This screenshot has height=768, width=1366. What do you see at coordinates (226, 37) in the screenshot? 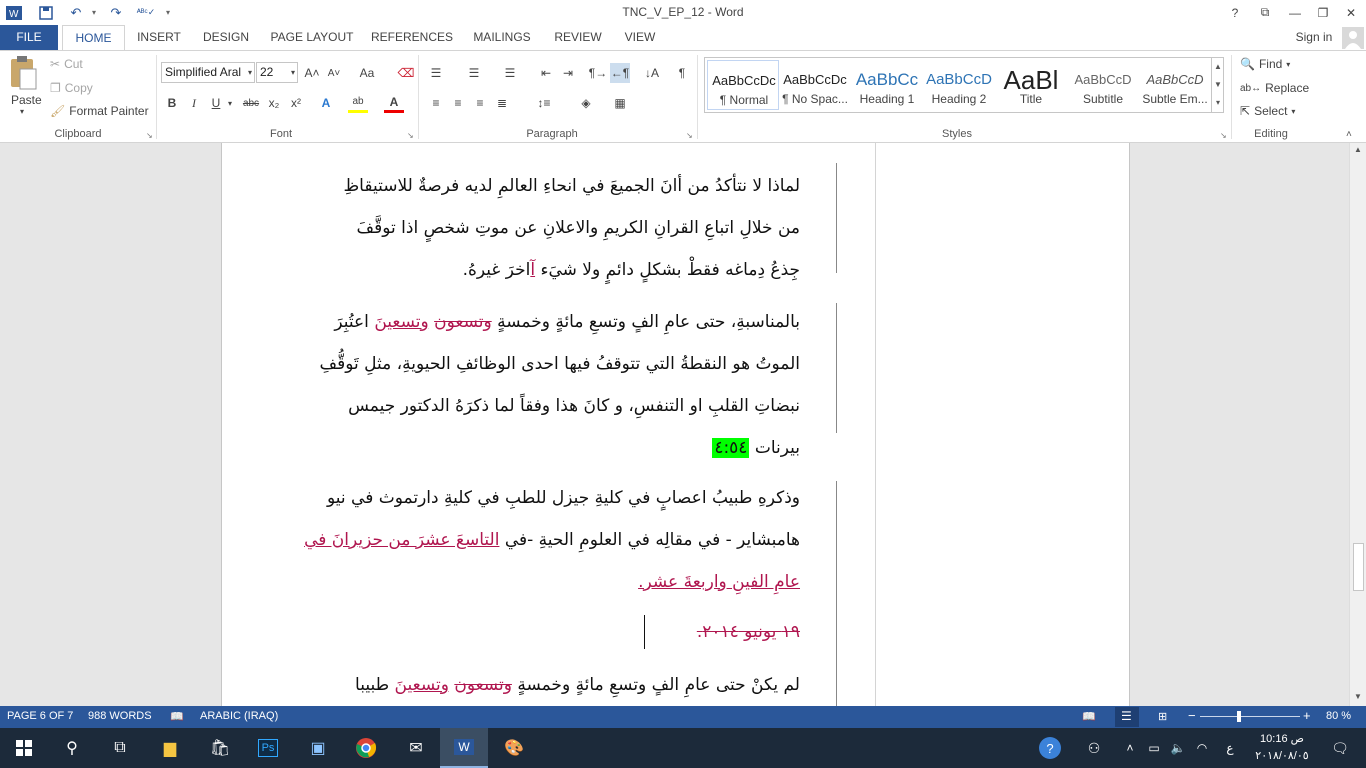
I see `tab-design: DESIGN` at bounding box center [226, 37].